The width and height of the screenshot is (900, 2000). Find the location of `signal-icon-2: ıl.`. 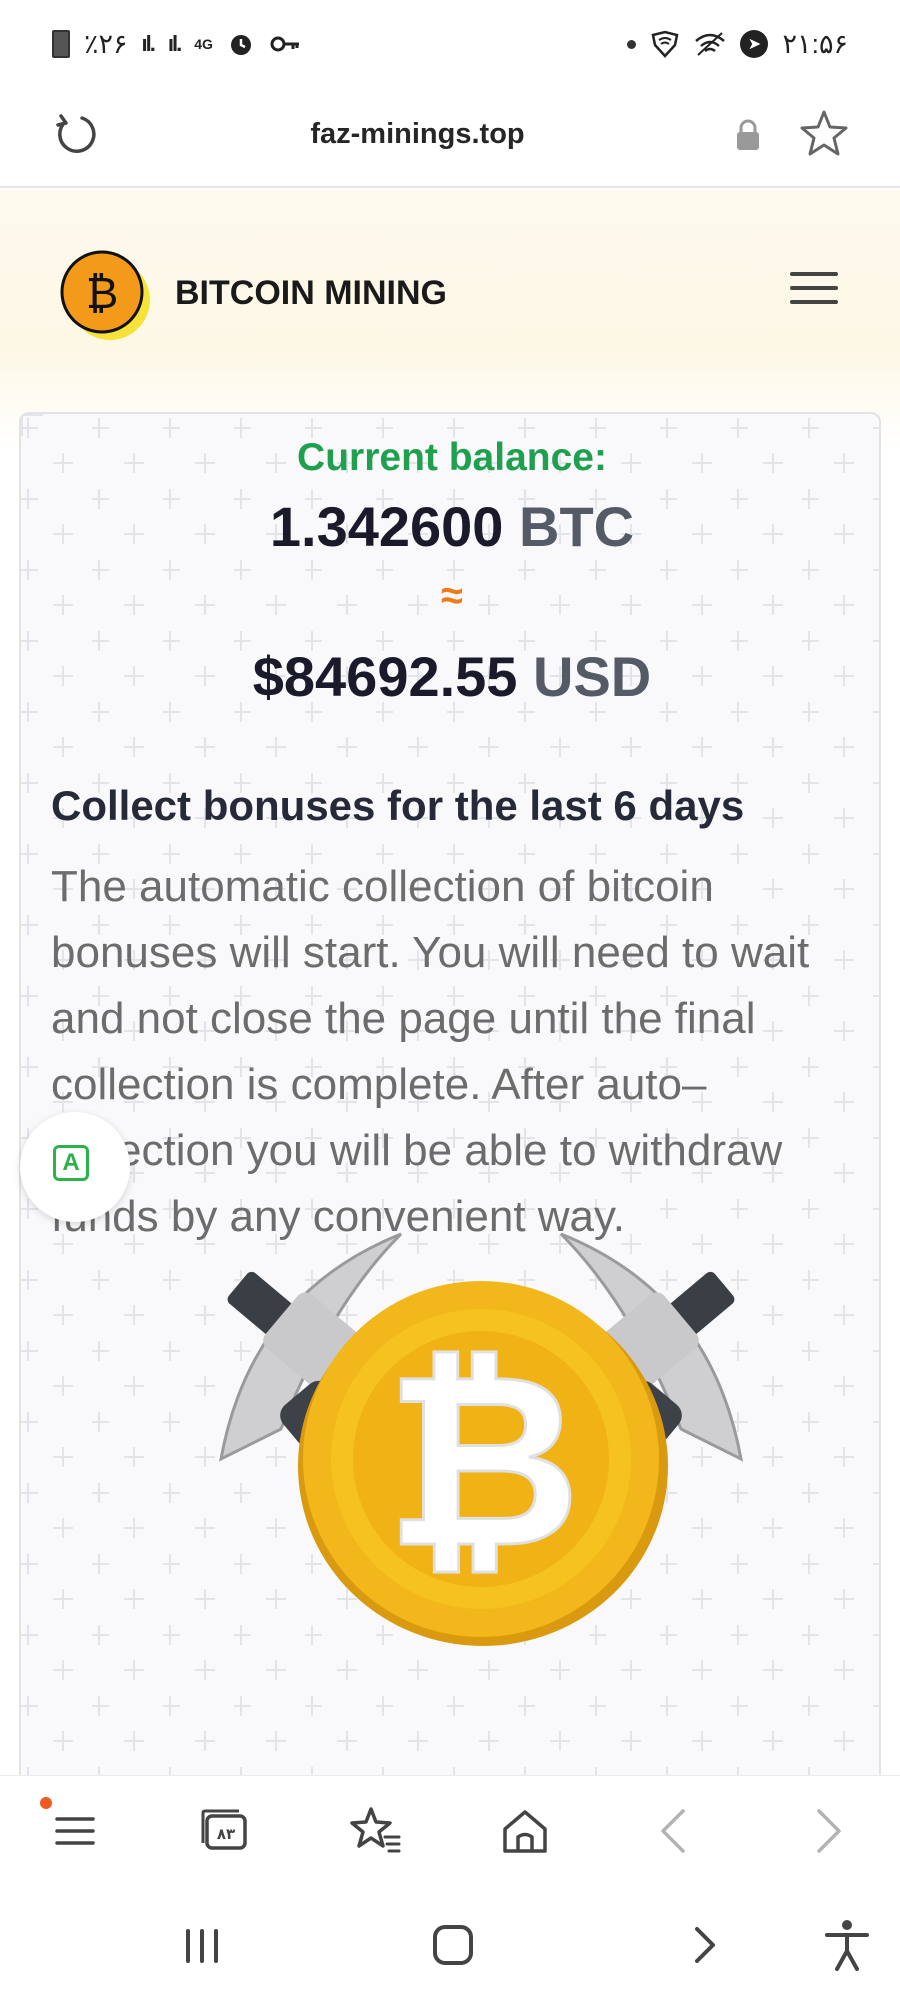

signal-icon-2: ıl. is located at coordinates (174, 43).